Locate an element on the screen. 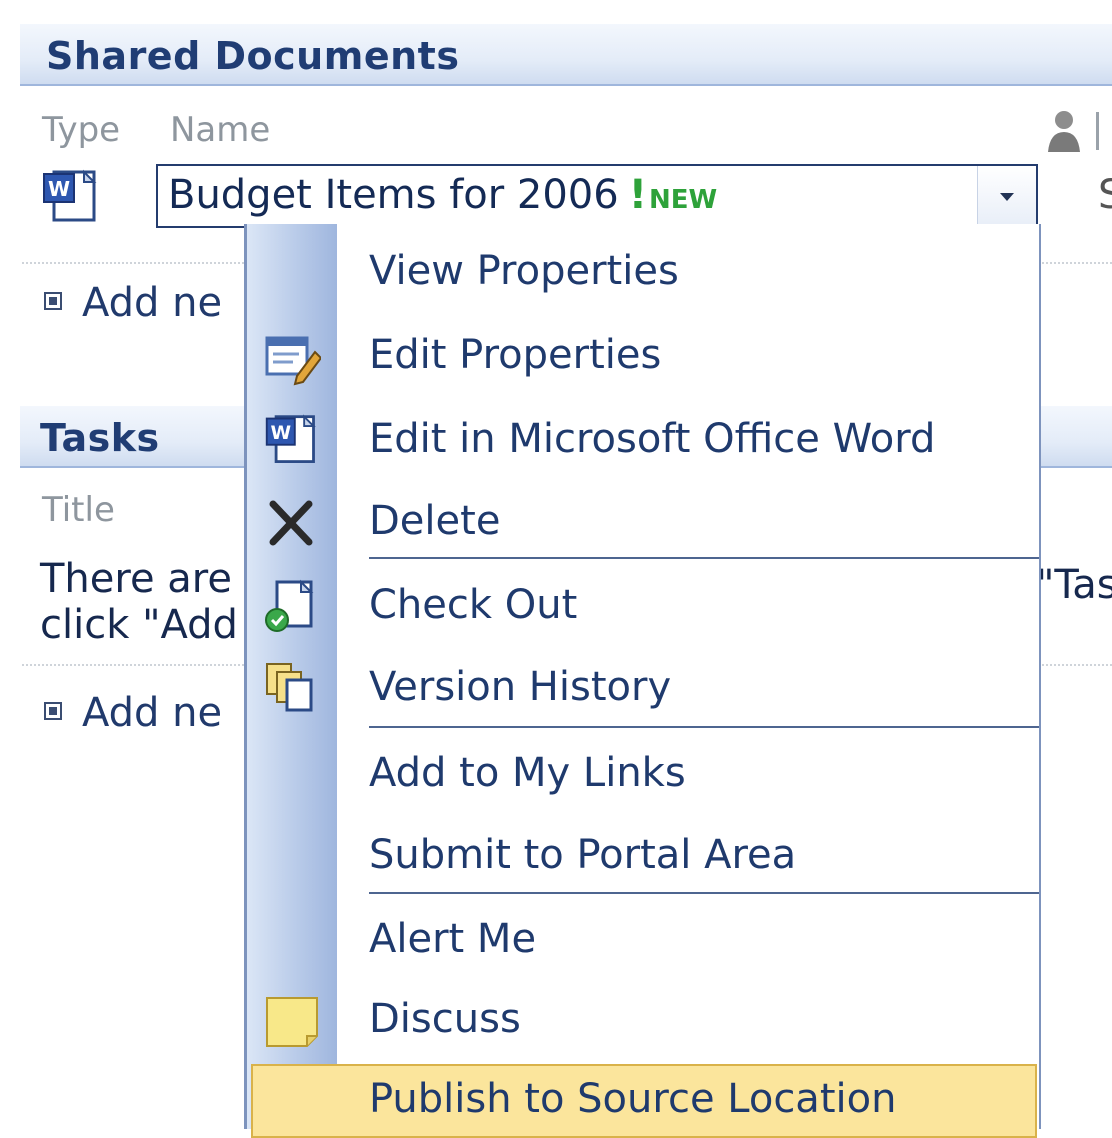 The image size is (1112, 1138). document-name-dropdown: Budget Items for 2006 !NEW is located at coordinates (597, 196).